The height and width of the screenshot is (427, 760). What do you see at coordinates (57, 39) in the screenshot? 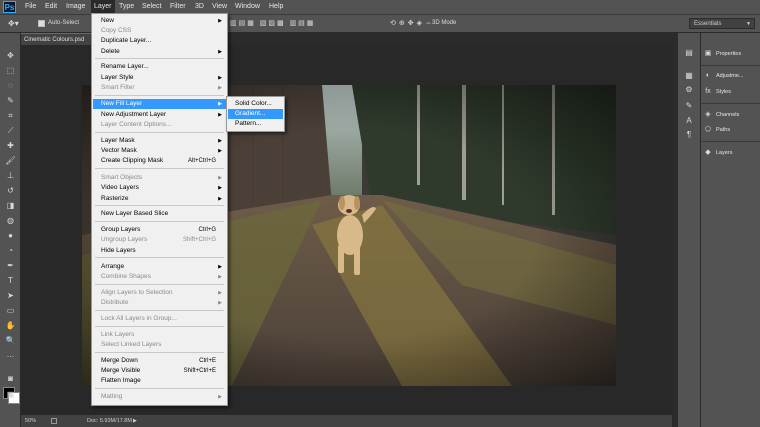
I see `document-tab: Cinematic Colours.psd` at bounding box center [57, 39].